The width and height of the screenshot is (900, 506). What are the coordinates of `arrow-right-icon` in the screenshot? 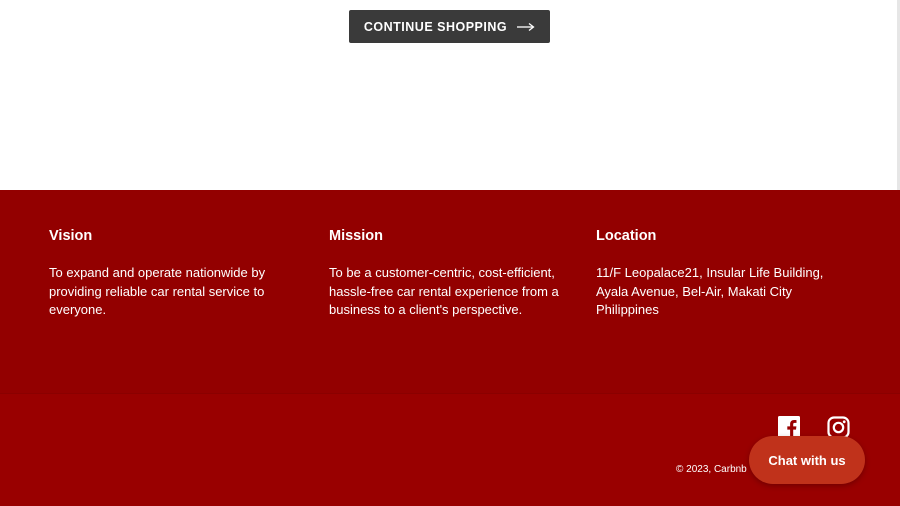 It's located at (526, 26).